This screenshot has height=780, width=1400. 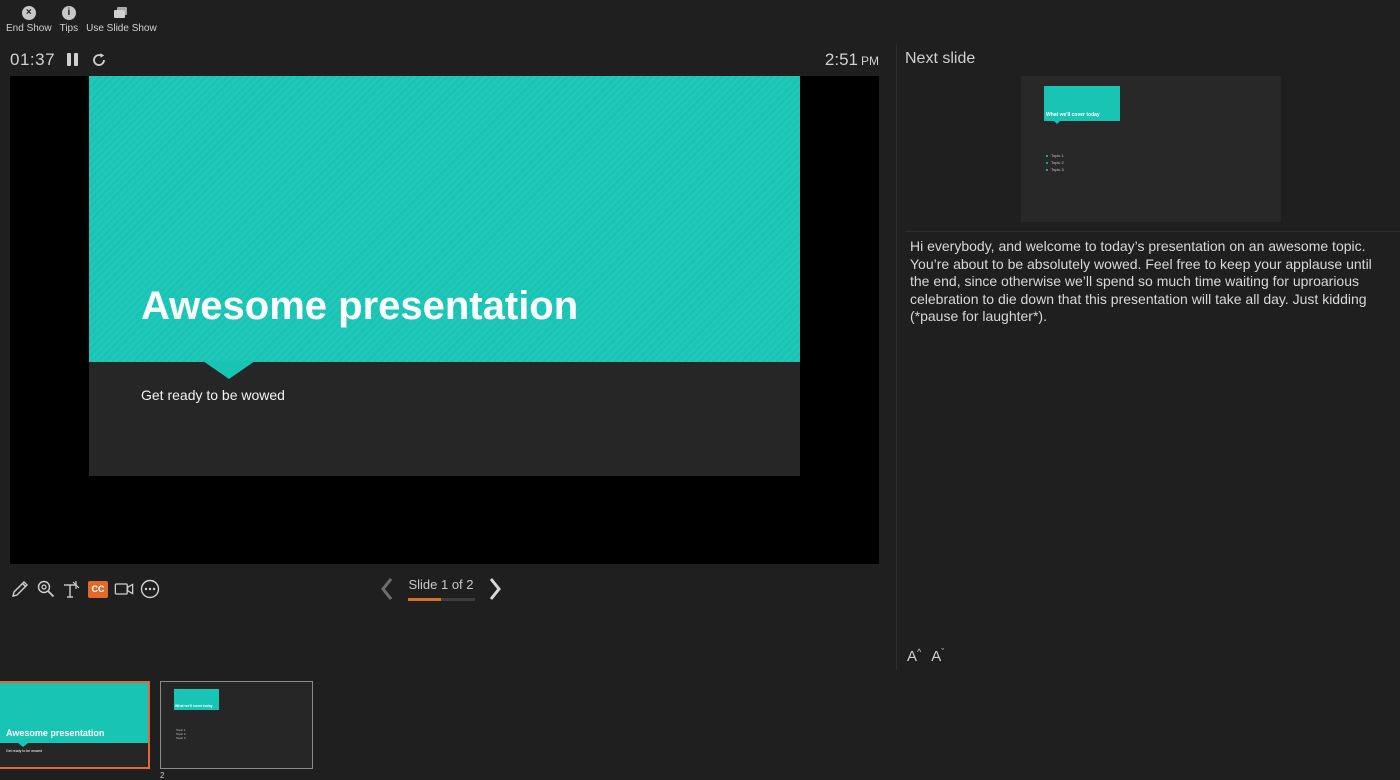 I want to click on elapsed-timer: 01:37, so click(x=33, y=59).